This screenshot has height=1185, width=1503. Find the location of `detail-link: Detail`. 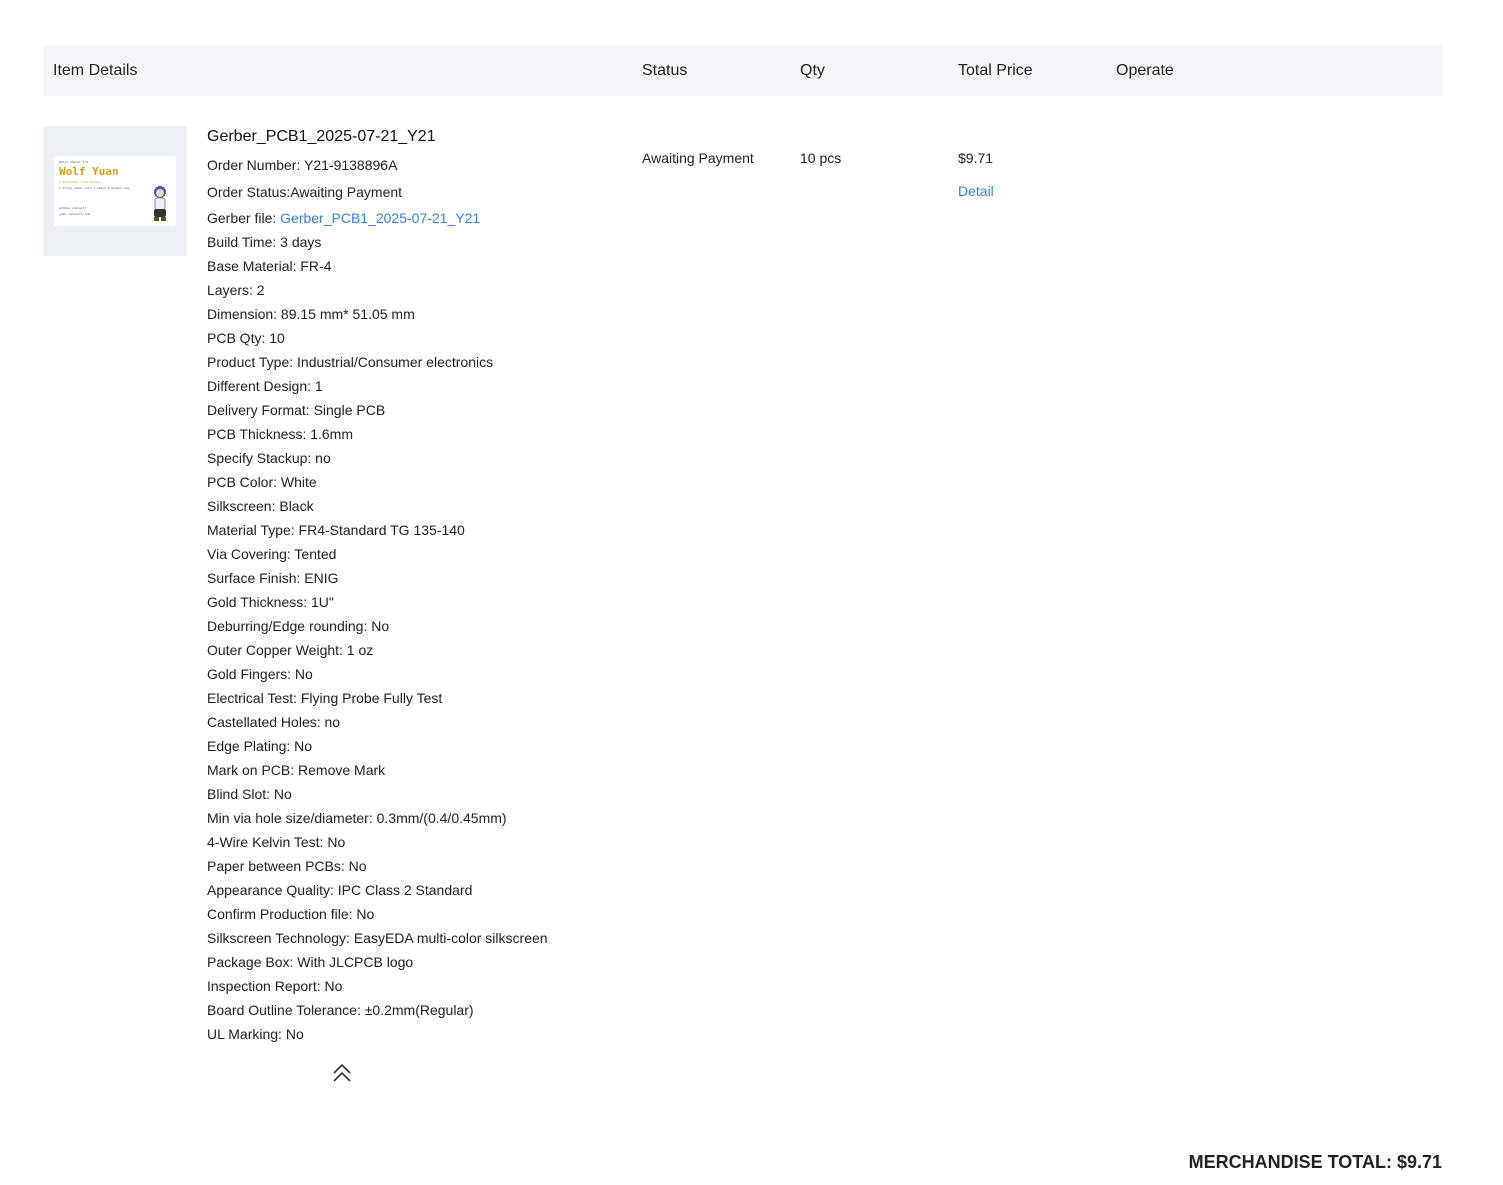

detail-link: Detail is located at coordinates (976, 191).